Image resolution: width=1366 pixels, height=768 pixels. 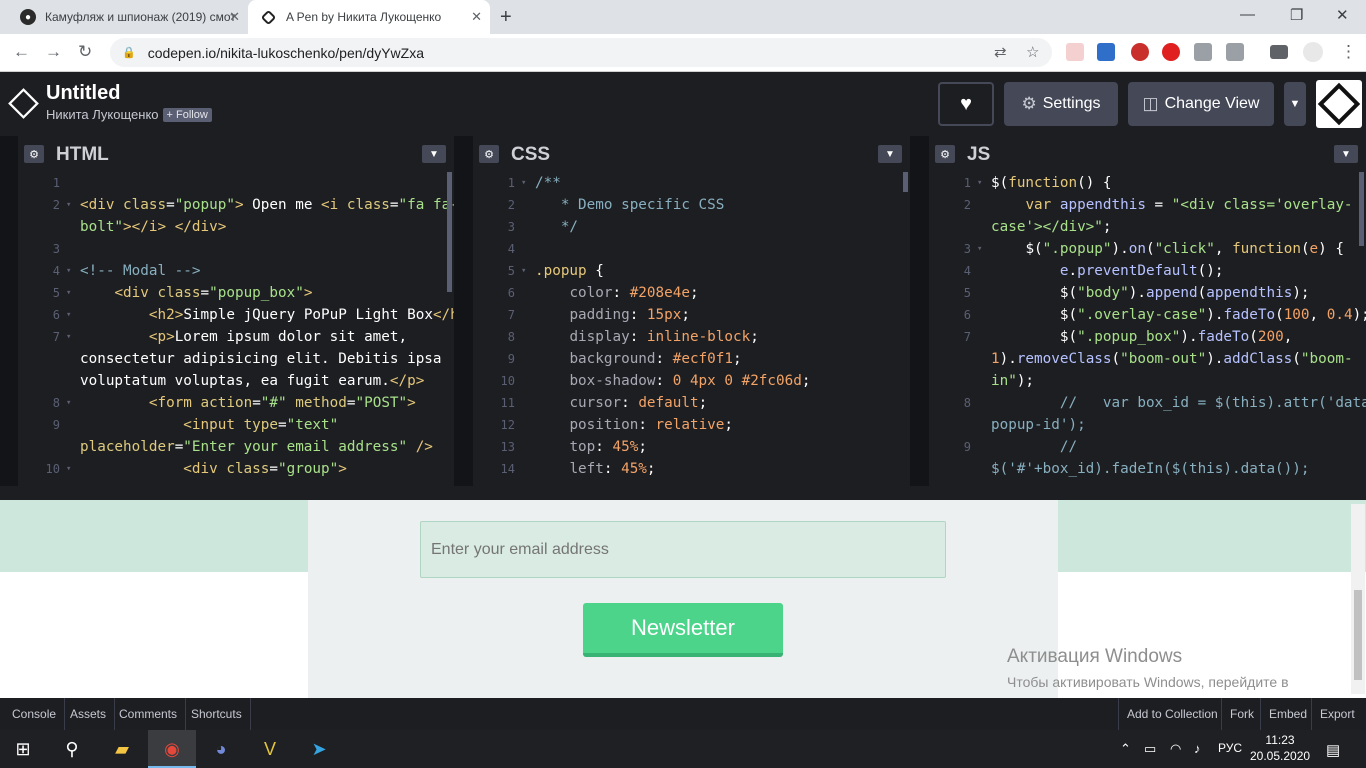 I want to click on menu-dots-icon: ⋮, so click(x=1348, y=52).